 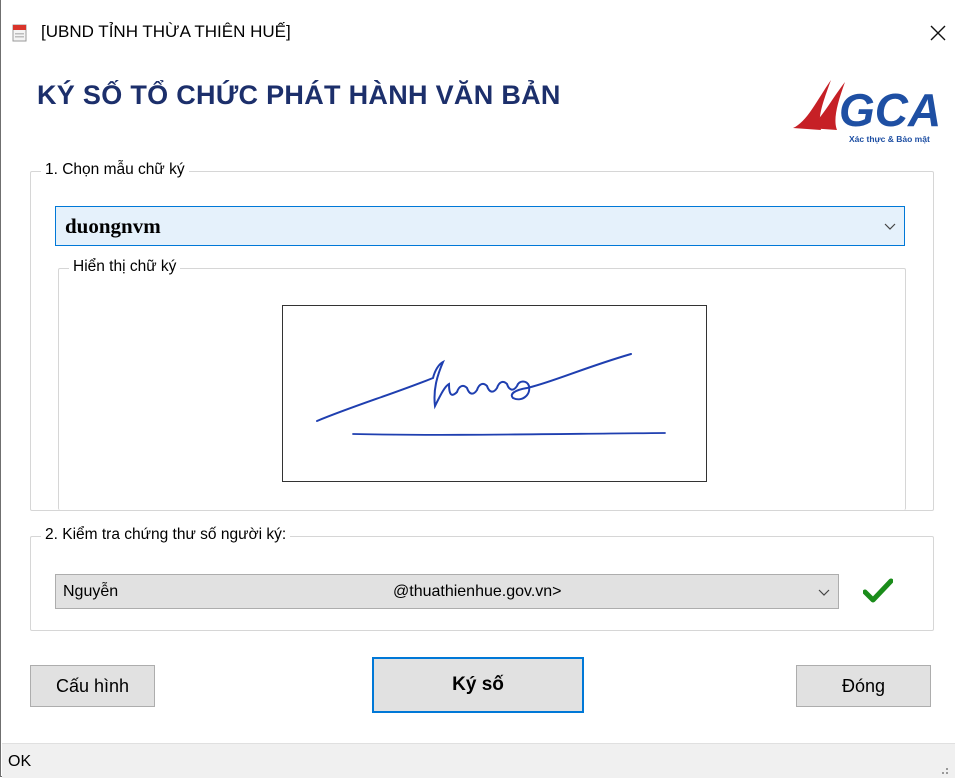 What do you see at coordinates (113, 225) in the screenshot?
I see `signature-template-value: duongnvm` at bounding box center [113, 225].